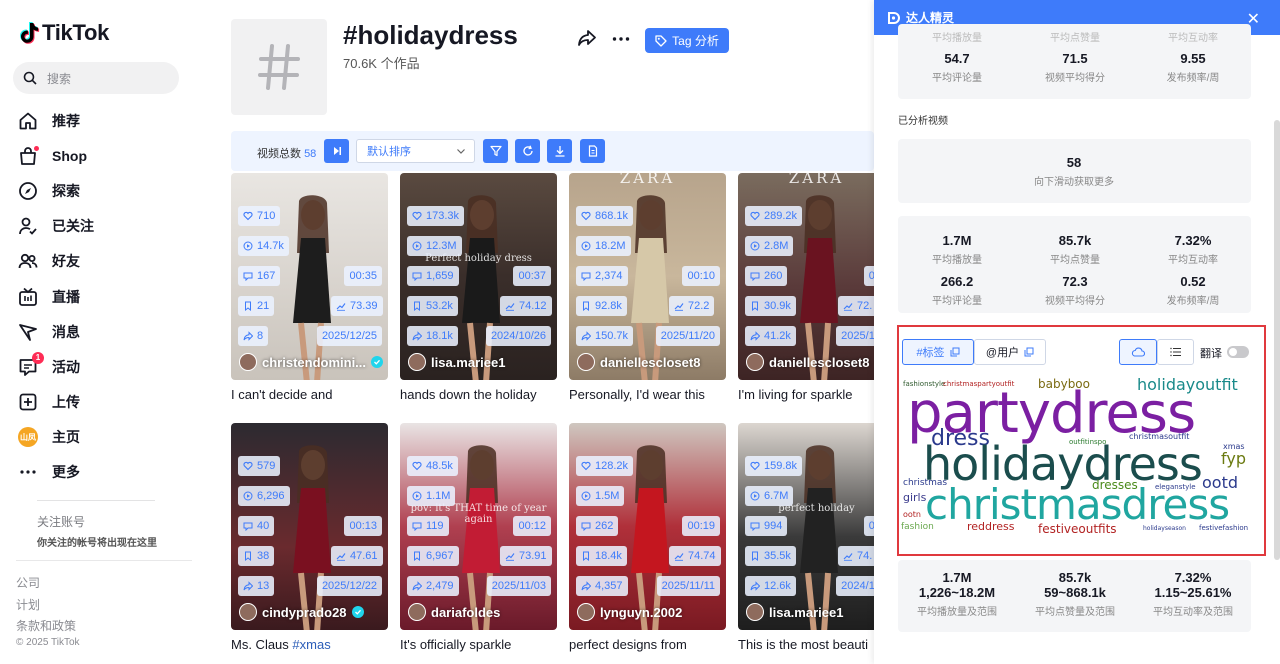 The height and width of the screenshot is (664, 1280). What do you see at coordinates (587, 40) in the screenshot?
I see `share-icon` at bounding box center [587, 40].